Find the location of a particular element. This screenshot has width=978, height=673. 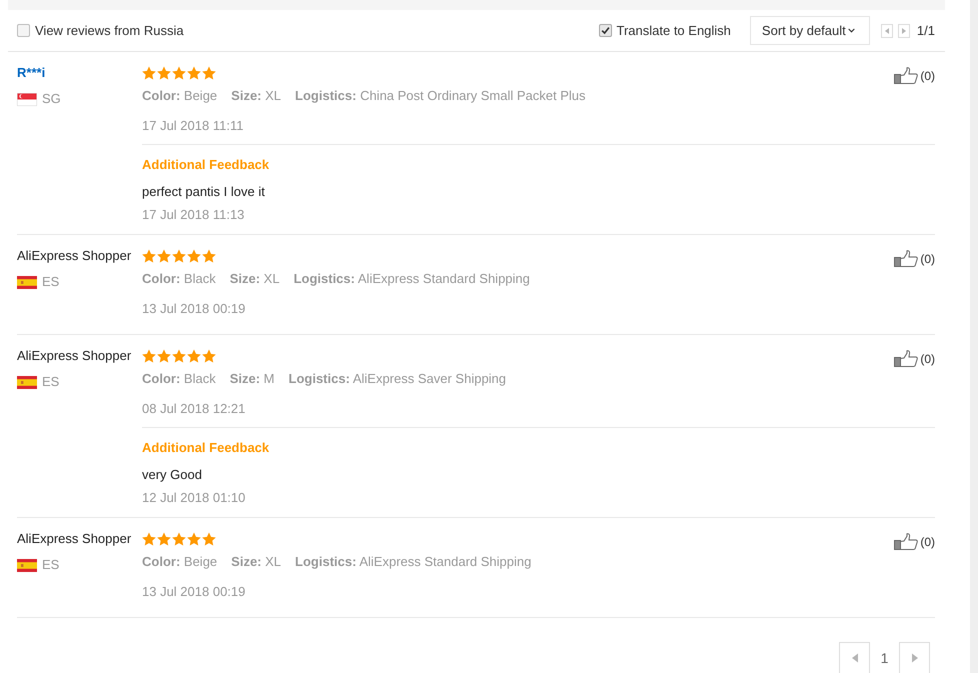

feedback-text: perfect pantis I love it is located at coordinates (203, 192).